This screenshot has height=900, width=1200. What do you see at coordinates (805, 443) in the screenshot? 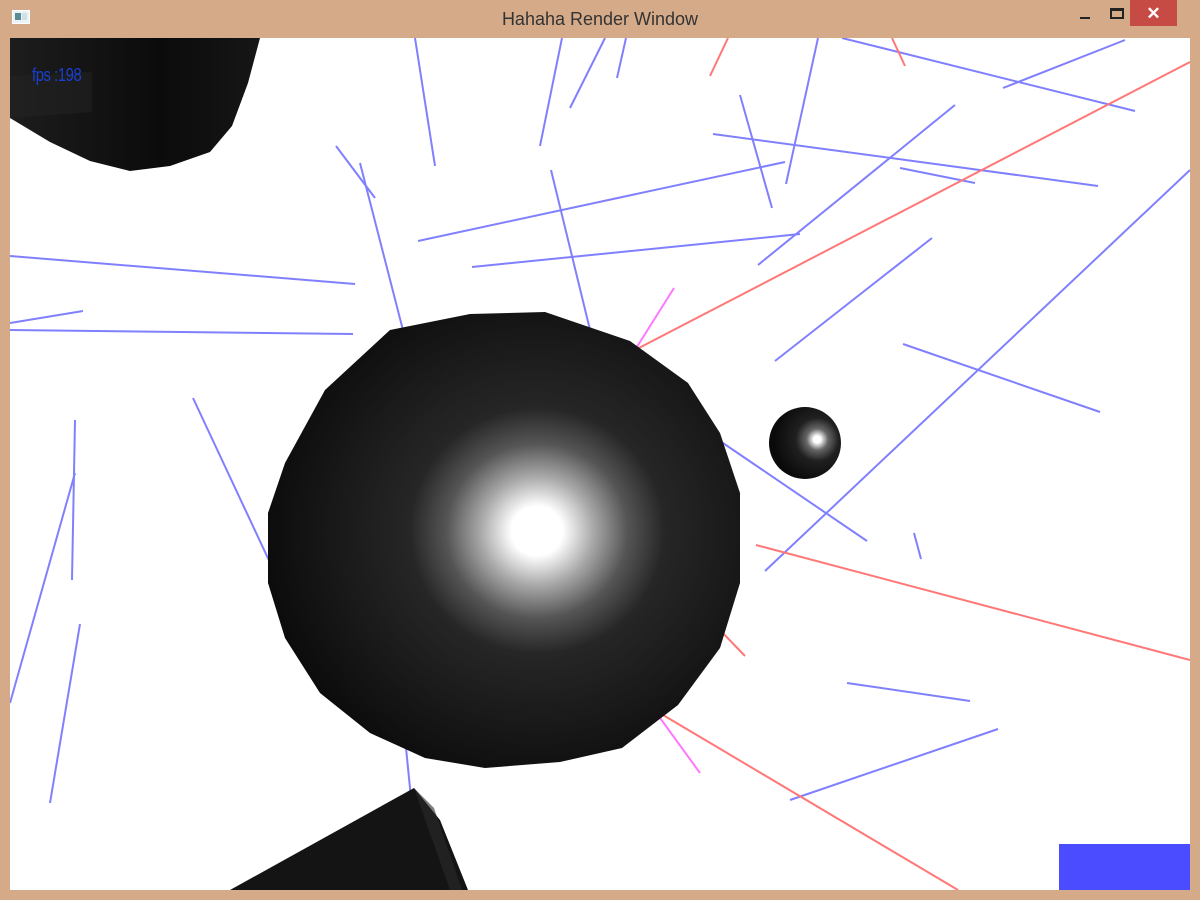
I see `small-sphere` at bounding box center [805, 443].